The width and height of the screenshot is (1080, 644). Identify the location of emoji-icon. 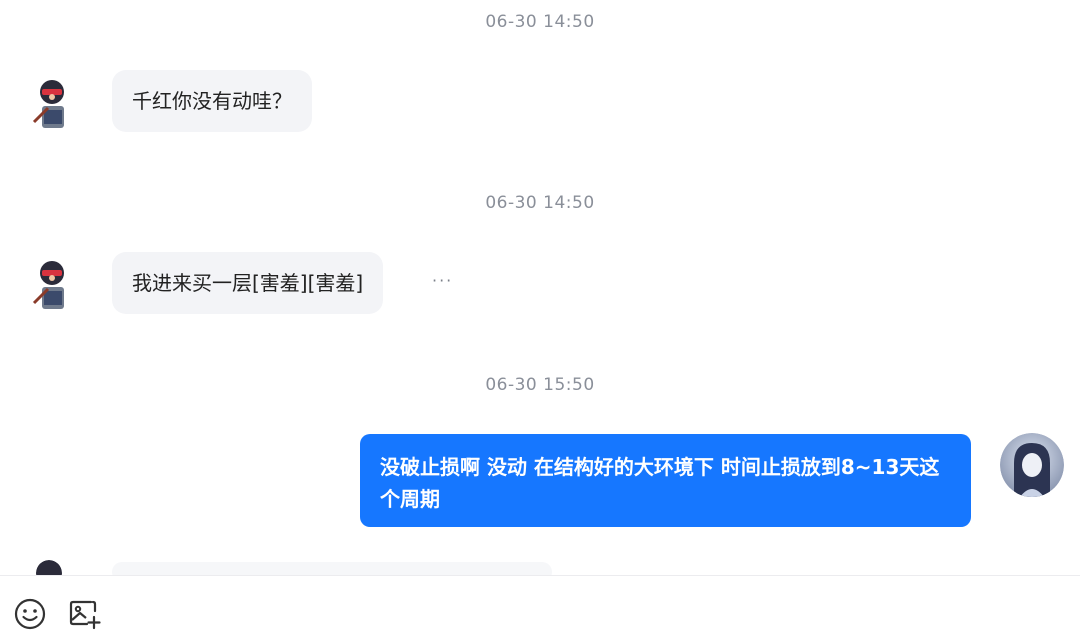
(30, 614).